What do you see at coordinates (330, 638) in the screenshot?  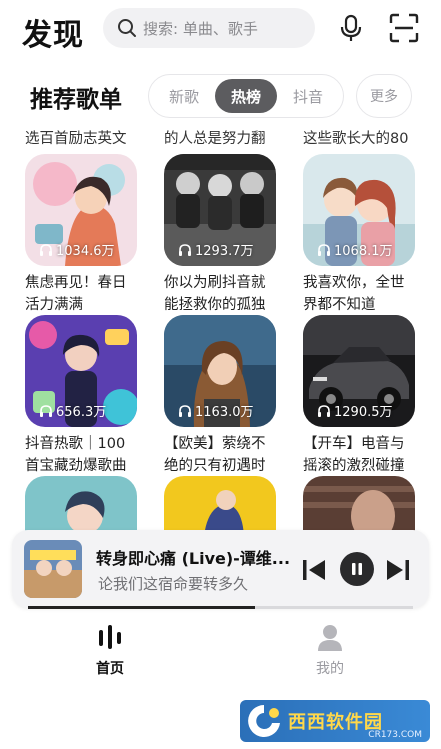 I see `user-icon` at bounding box center [330, 638].